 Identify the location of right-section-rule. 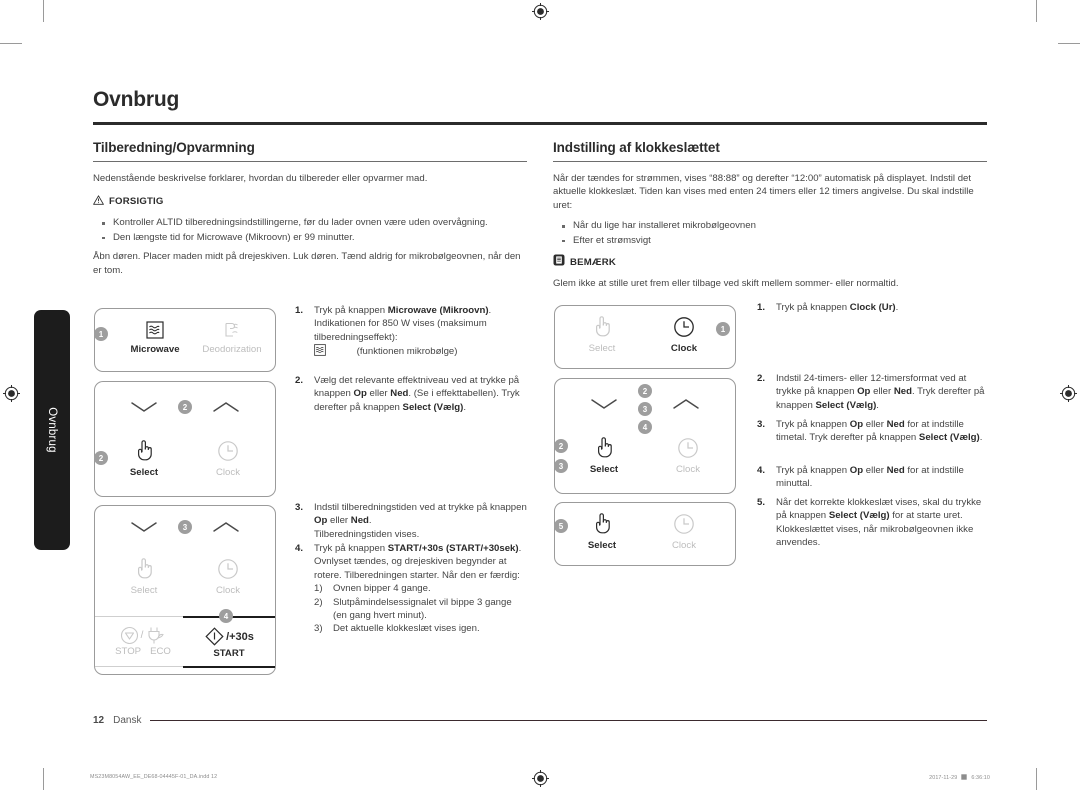
(770, 161).